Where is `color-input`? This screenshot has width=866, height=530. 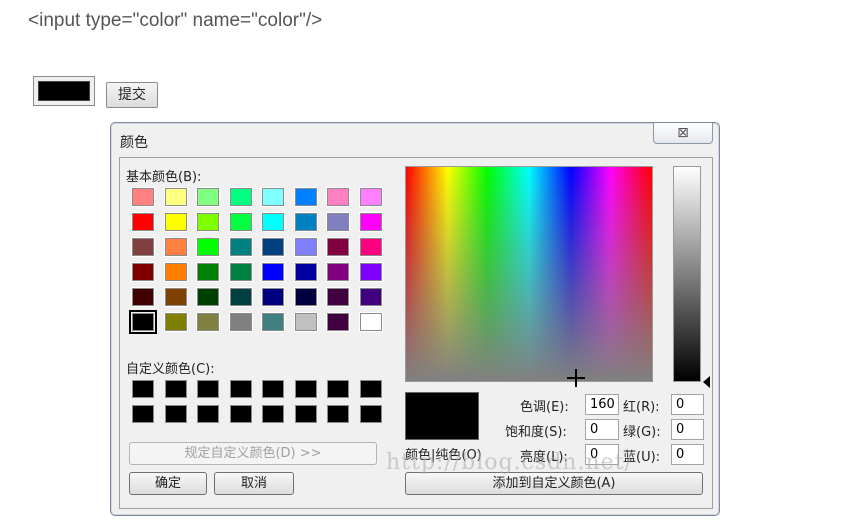 color-input is located at coordinates (64, 91).